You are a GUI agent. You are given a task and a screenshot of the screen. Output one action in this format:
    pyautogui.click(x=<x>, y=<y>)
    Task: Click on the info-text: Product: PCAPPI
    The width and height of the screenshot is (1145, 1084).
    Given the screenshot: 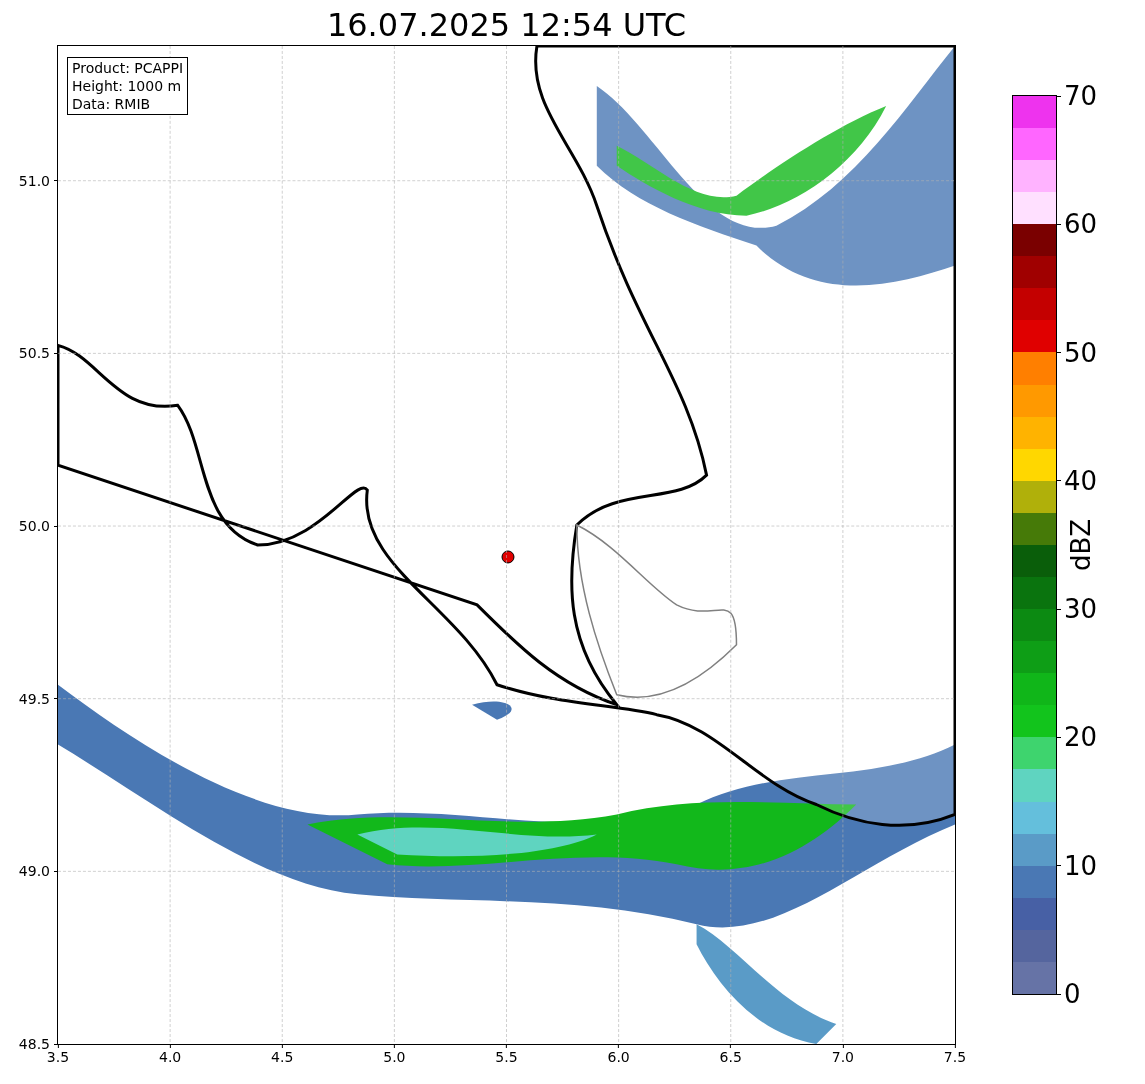 What is the action you would take?
    pyautogui.click(x=128, y=68)
    